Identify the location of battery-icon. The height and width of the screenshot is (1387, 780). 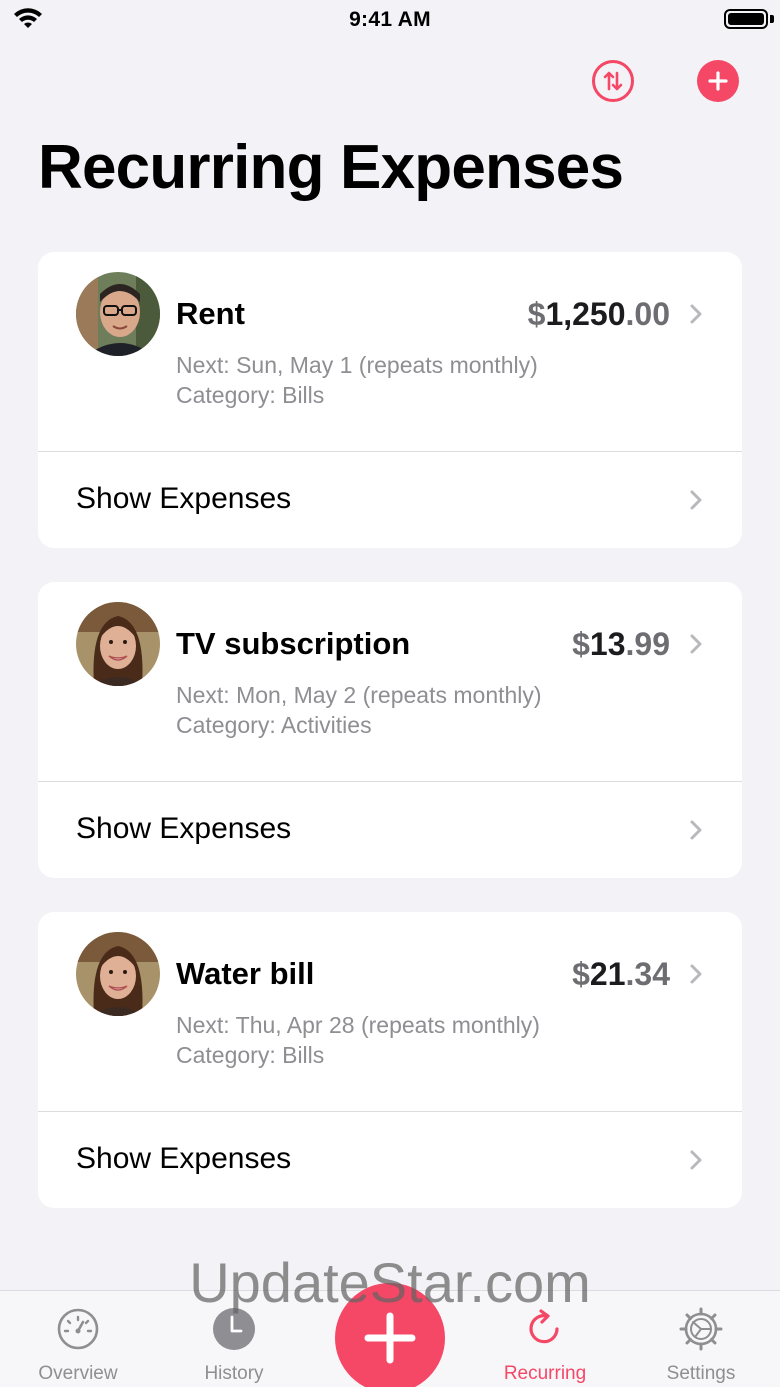
(746, 19).